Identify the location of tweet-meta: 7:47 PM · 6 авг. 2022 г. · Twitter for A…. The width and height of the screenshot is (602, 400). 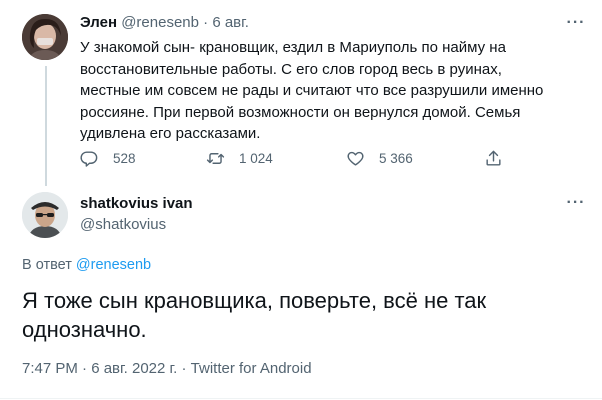
(167, 368).